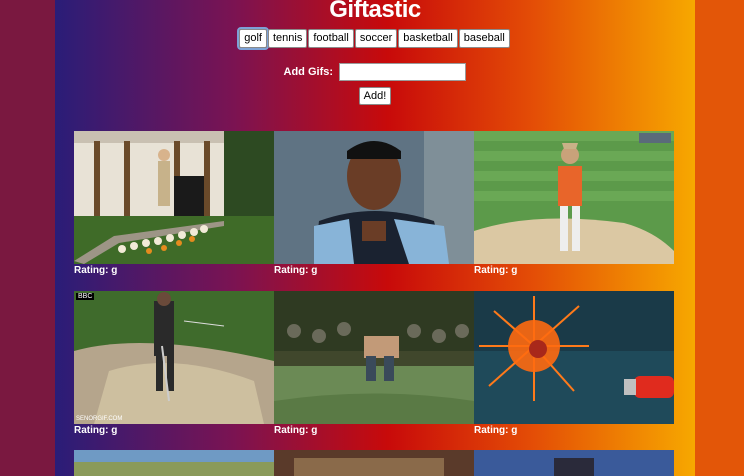 Image resolution: width=744 pixels, height=476 pixels. Describe the element at coordinates (428, 38) in the screenshot. I see `topic-button-basketball: basketball` at that location.